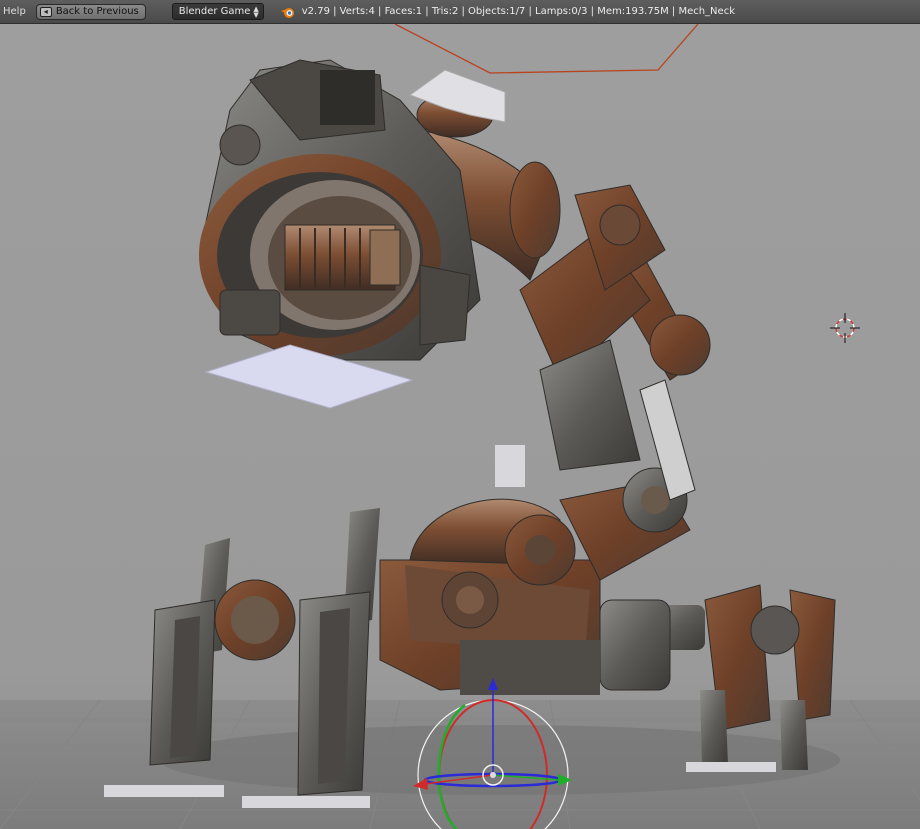  I want to click on menu-help: Help, so click(14, 11).